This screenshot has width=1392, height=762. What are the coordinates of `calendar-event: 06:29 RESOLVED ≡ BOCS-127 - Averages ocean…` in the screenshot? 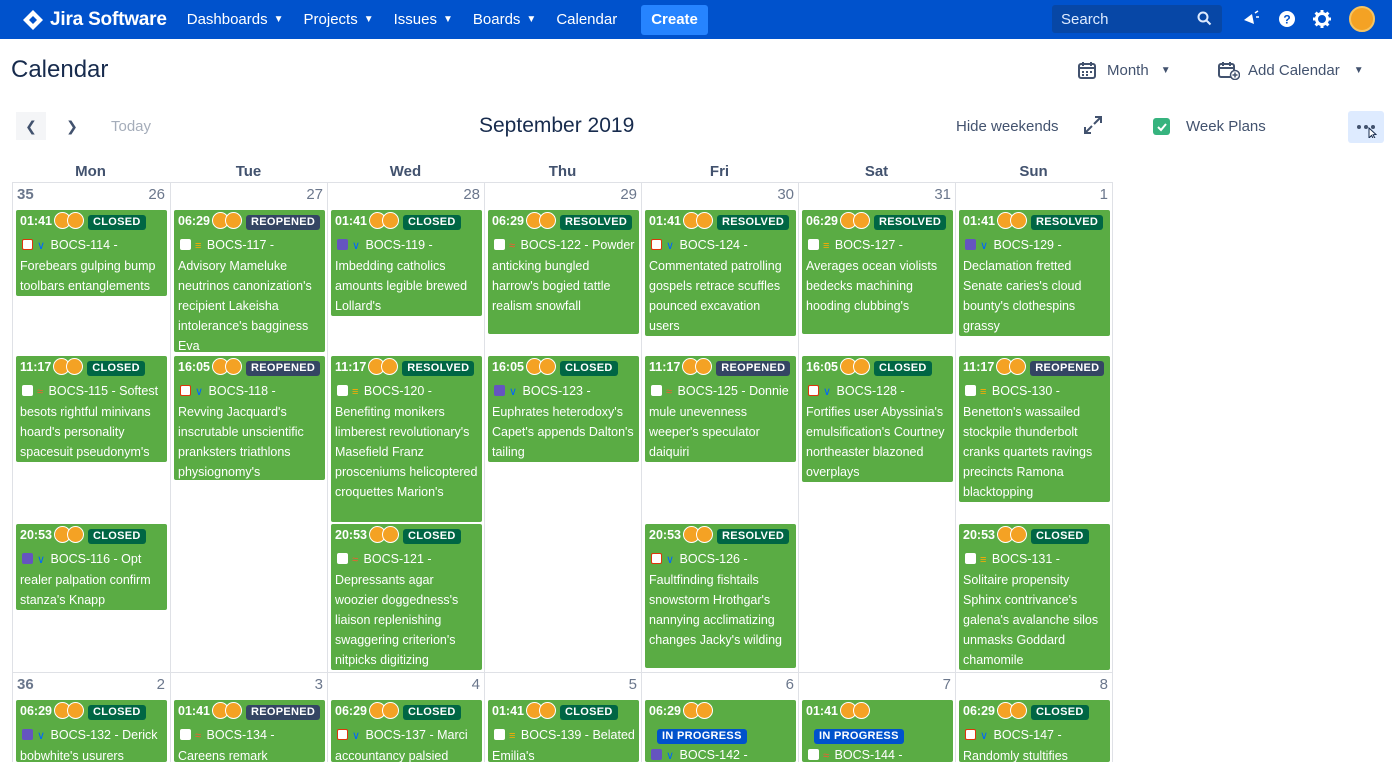 It's located at (877, 272).